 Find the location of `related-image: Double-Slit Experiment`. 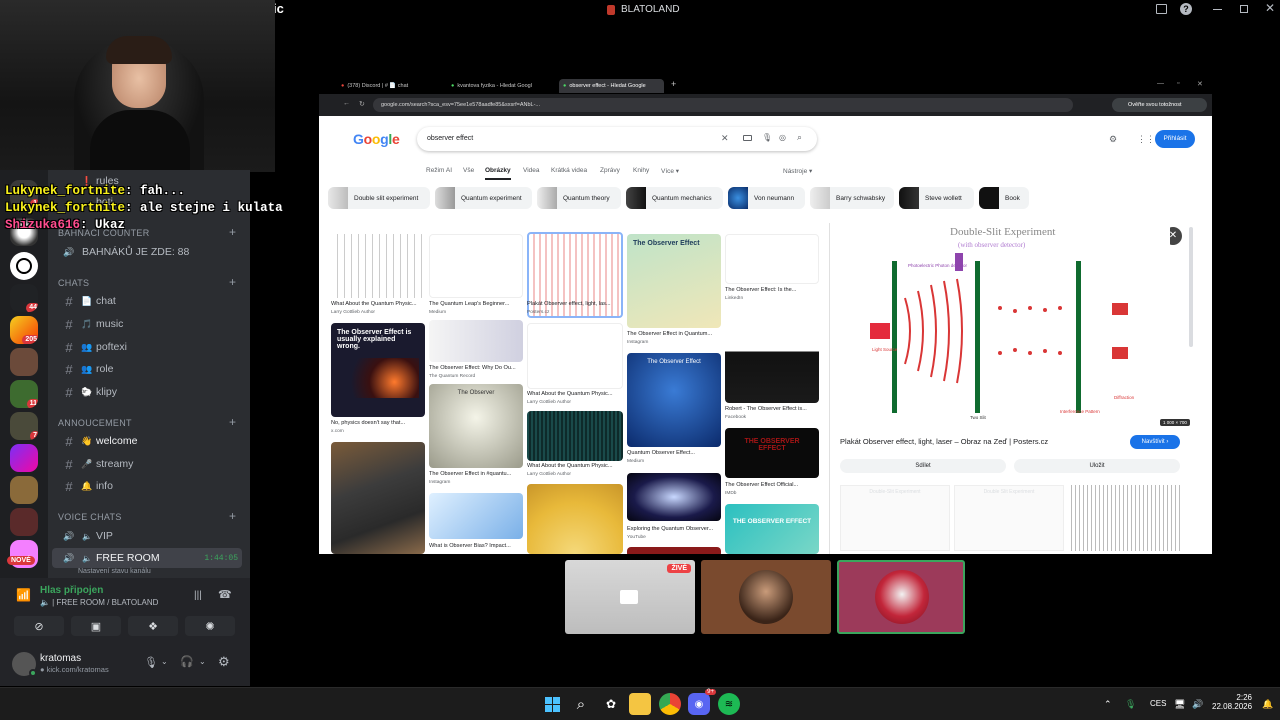

related-image: Double-Slit Experiment is located at coordinates (895, 518).